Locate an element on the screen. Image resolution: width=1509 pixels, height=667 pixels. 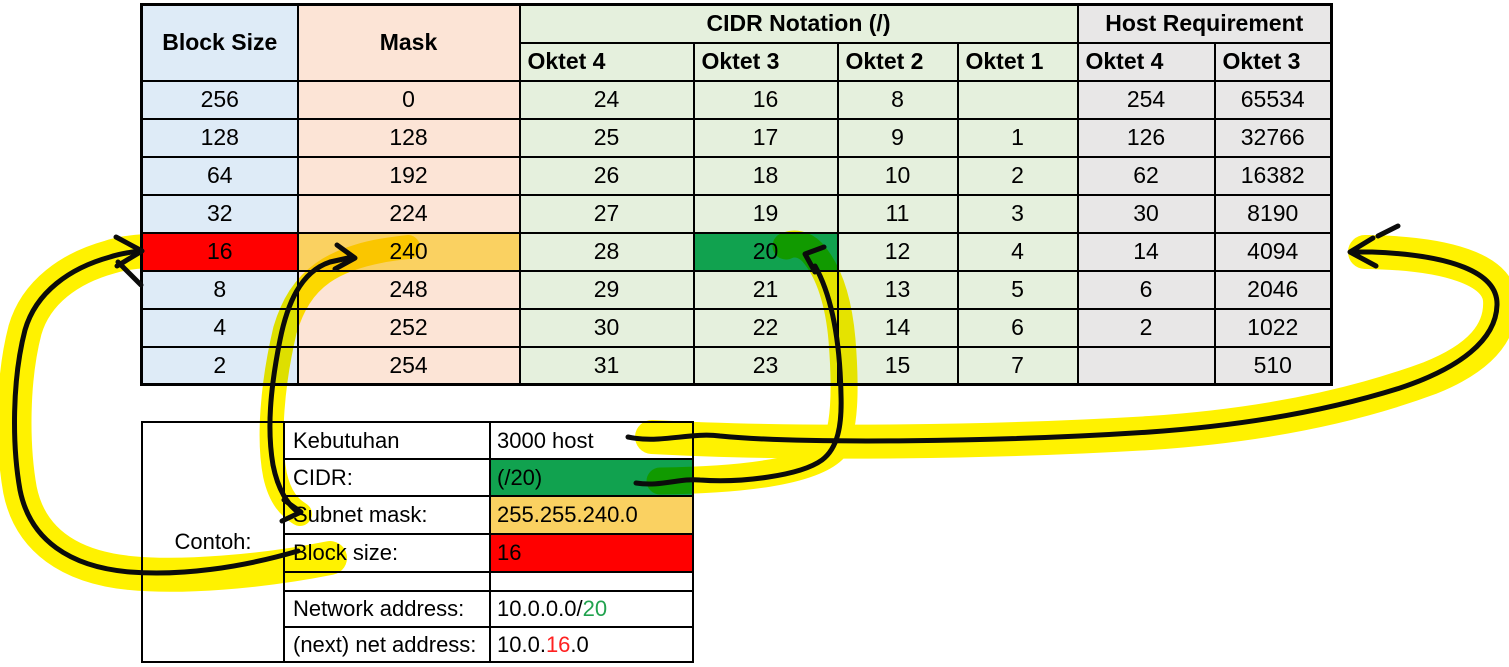
cell: 22 is located at coordinates (765, 327).